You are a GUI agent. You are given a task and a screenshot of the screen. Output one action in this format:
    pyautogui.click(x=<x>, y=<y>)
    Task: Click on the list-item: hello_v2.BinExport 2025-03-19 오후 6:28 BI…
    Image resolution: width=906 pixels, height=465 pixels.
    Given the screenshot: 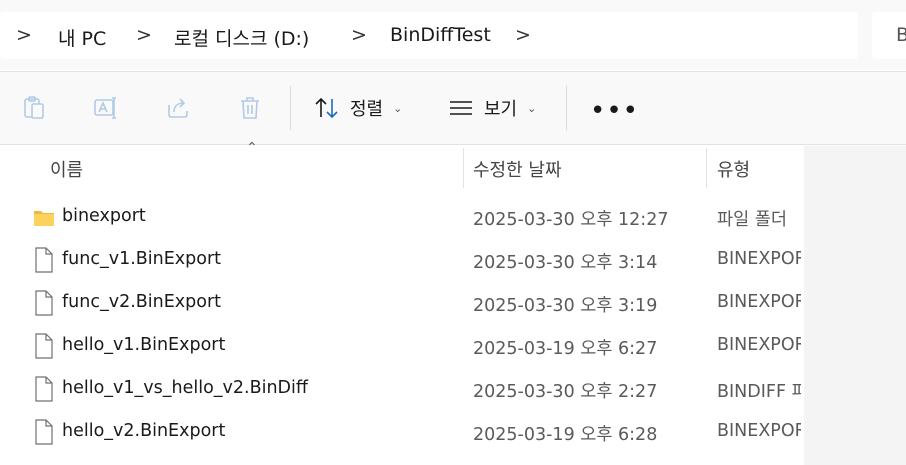 What is the action you would take?
    pyautogui.click(x=402, y=432)
    